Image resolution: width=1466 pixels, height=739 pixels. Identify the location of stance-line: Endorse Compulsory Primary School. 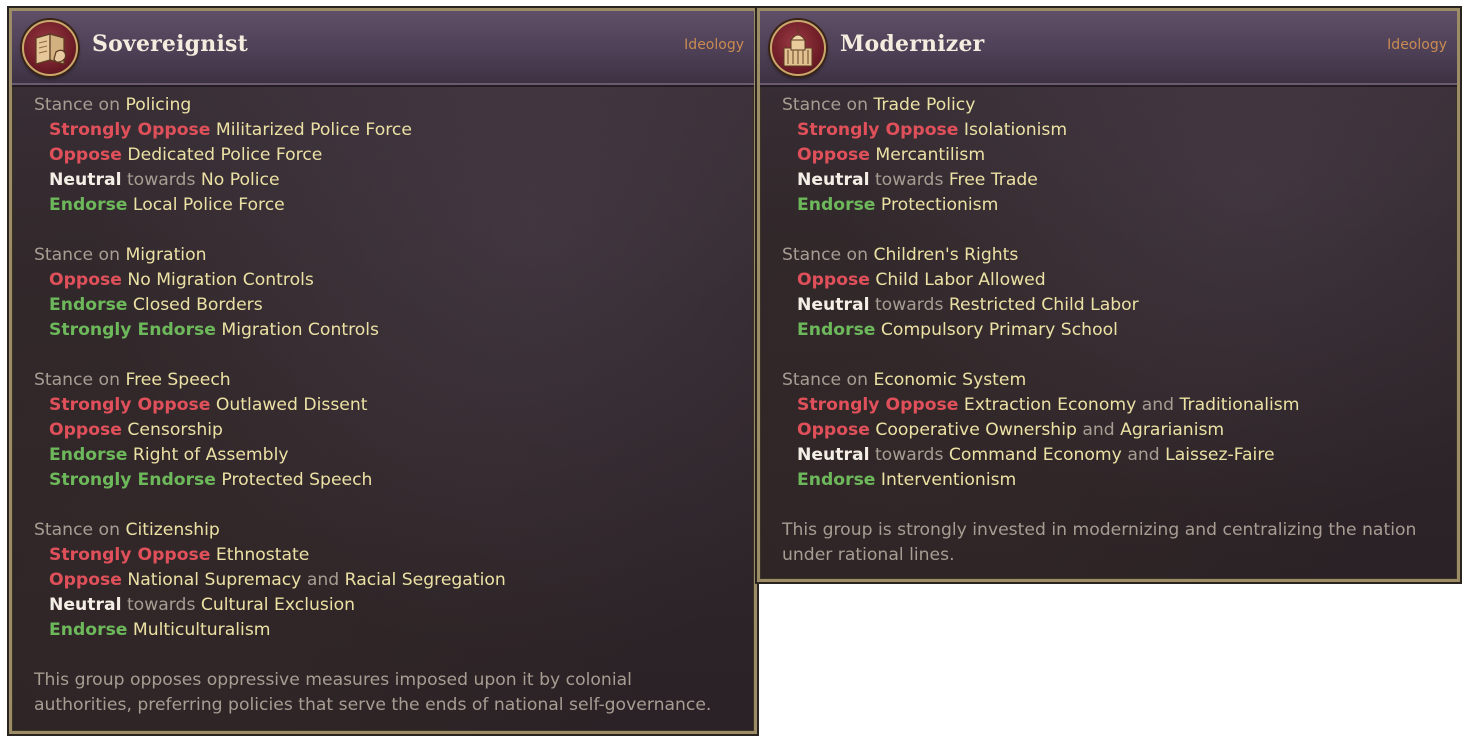
(957, 330).